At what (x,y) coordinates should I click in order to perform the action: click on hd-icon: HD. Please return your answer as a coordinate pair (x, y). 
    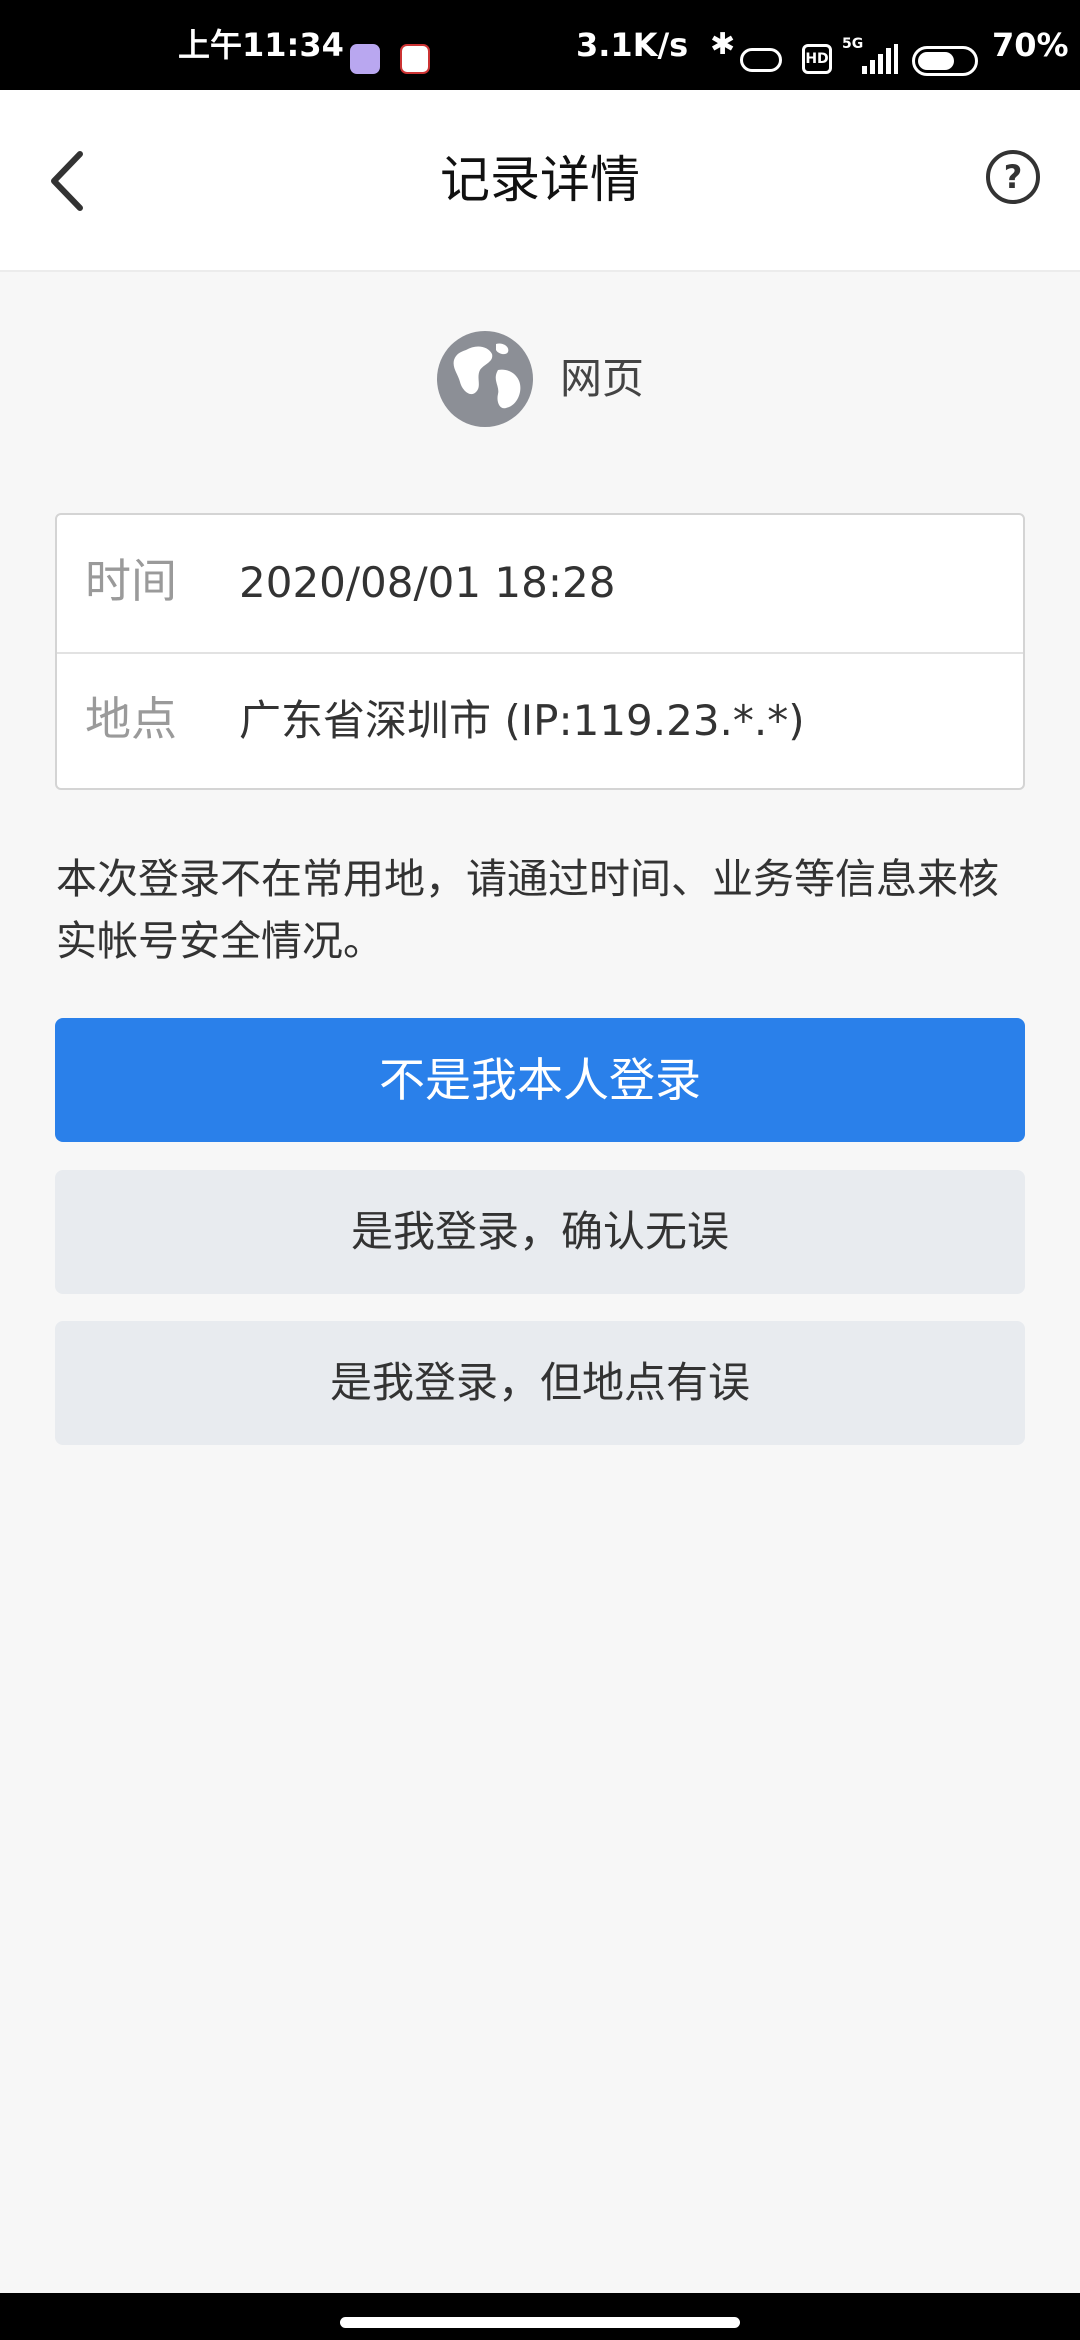
    Looking at the image, I should click on (817, 59).